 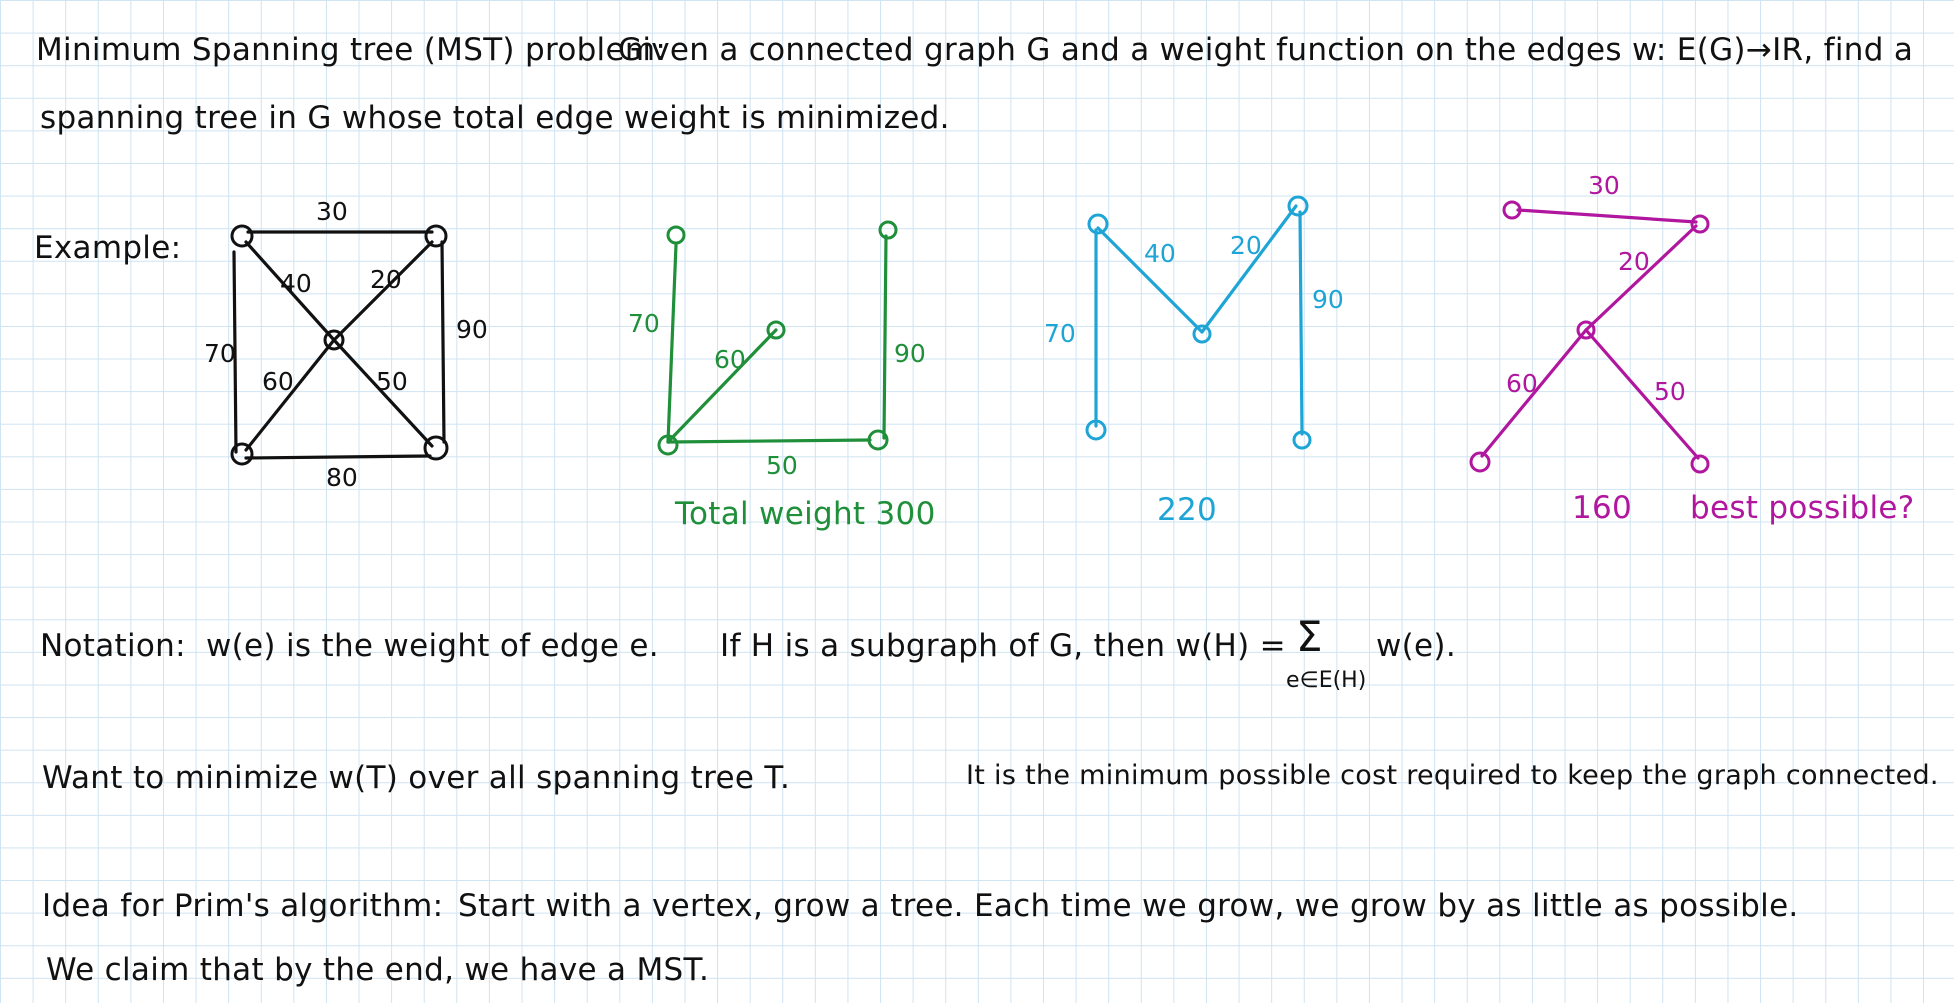 I want to click on edge-top, so click(x=1607, y=216).